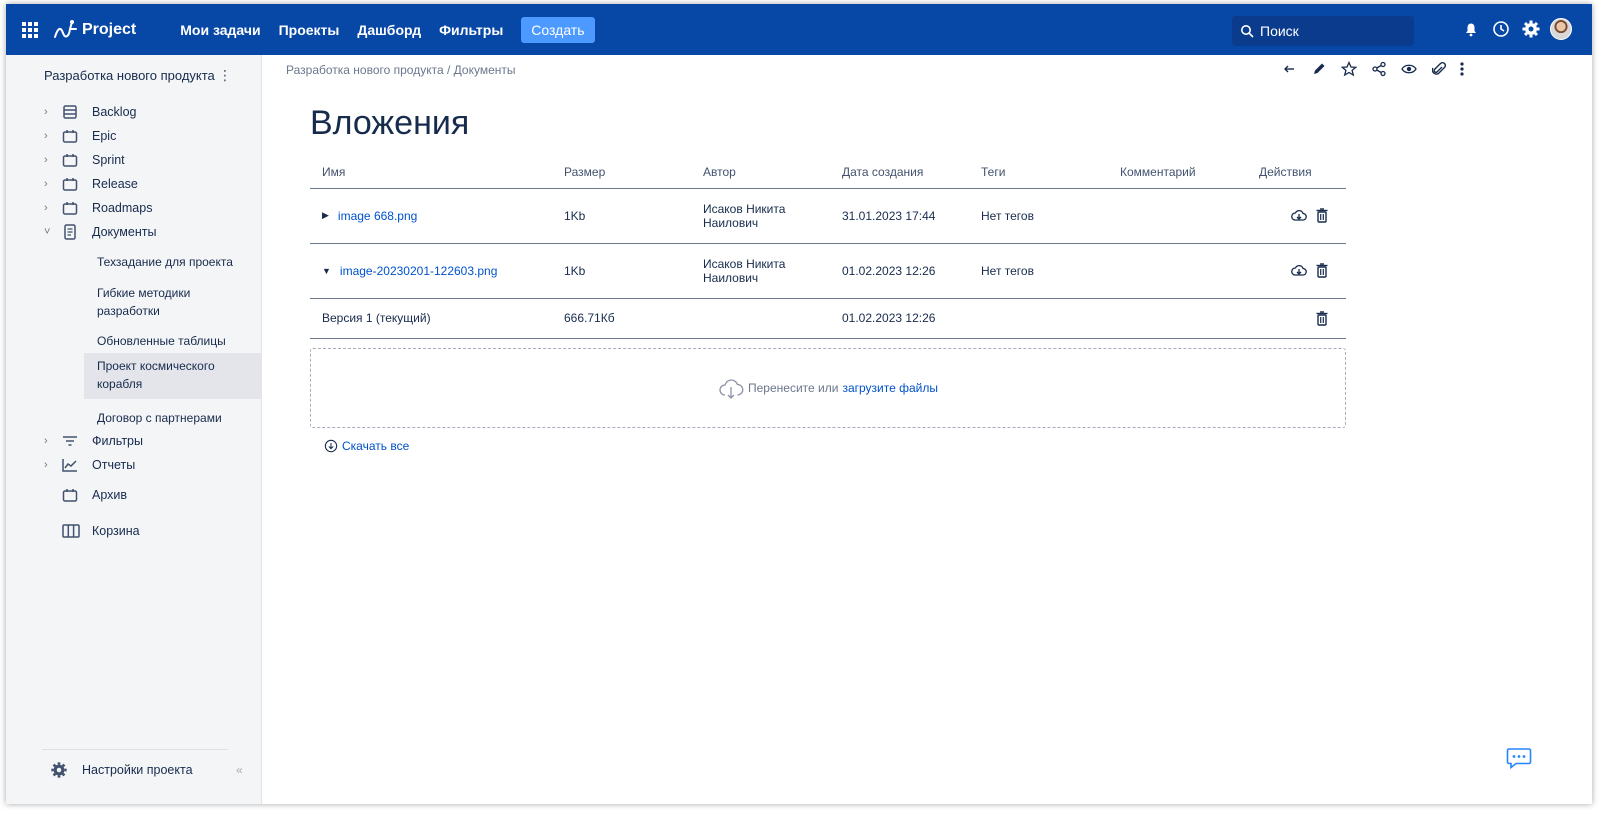 This screenshot has height=814, width=1600. What do you see at coordinates (1323, 31) in the screenshot?
I see `search-input: Поиск` at bounding box center [1323, 31].